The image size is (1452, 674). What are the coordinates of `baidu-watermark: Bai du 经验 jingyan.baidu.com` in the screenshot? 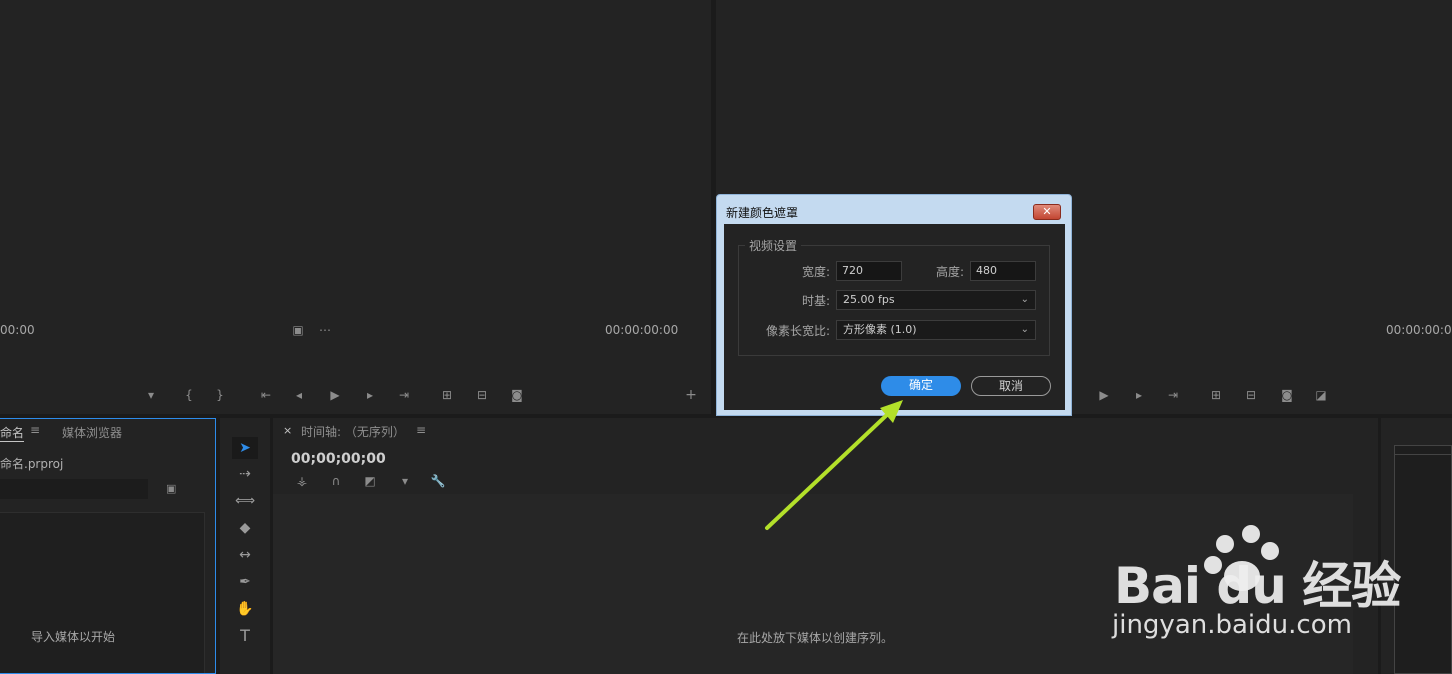 It's located at (1255, 585).